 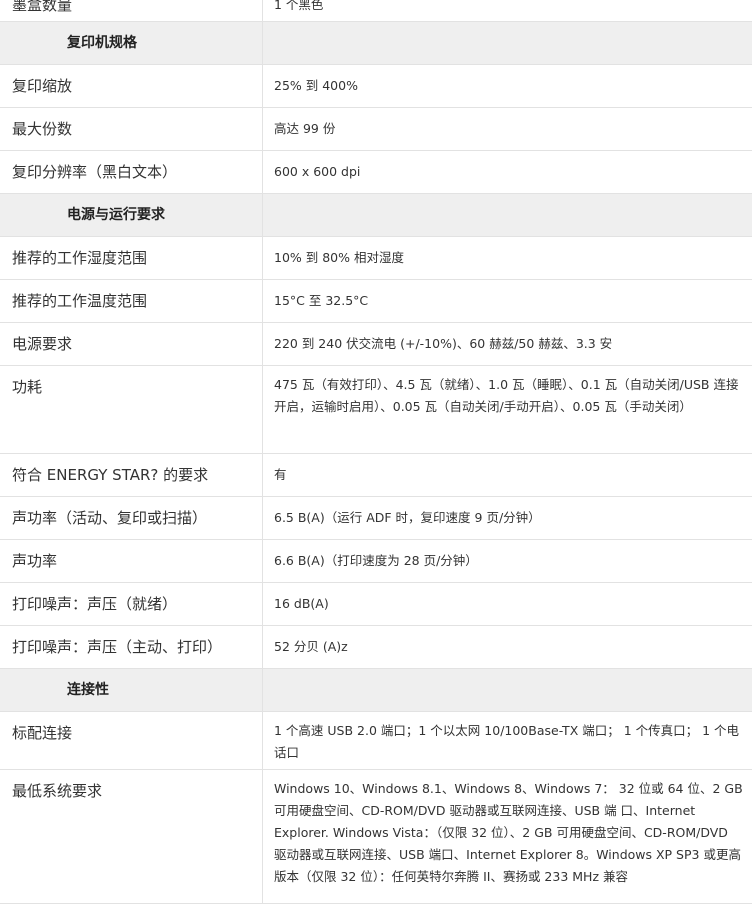 I want to click on spec-row-sound-power: 声功率 6.6 B(A)（打印速度为 28 页/分钟）, so click(x=376, y=561).